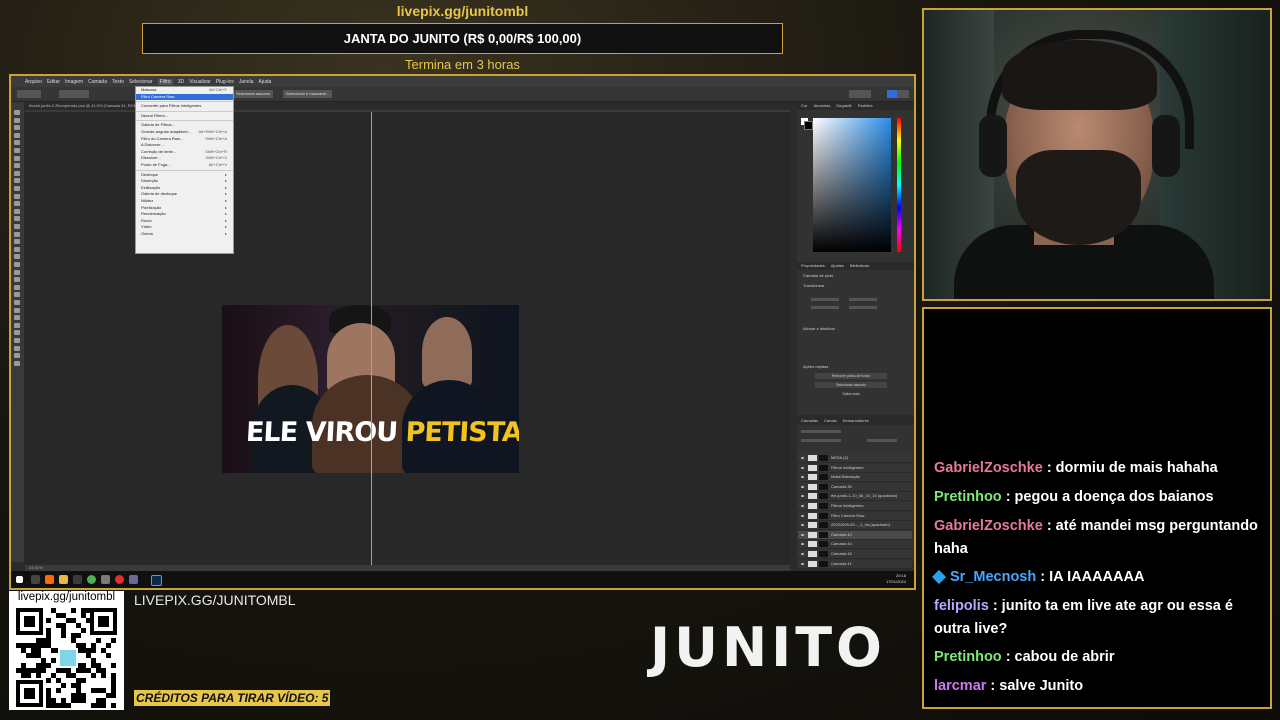  What do you see at coordinates (961, 606) in the screenshot?
I see `chat-username: felipolis` at bounding box center [961, 606].